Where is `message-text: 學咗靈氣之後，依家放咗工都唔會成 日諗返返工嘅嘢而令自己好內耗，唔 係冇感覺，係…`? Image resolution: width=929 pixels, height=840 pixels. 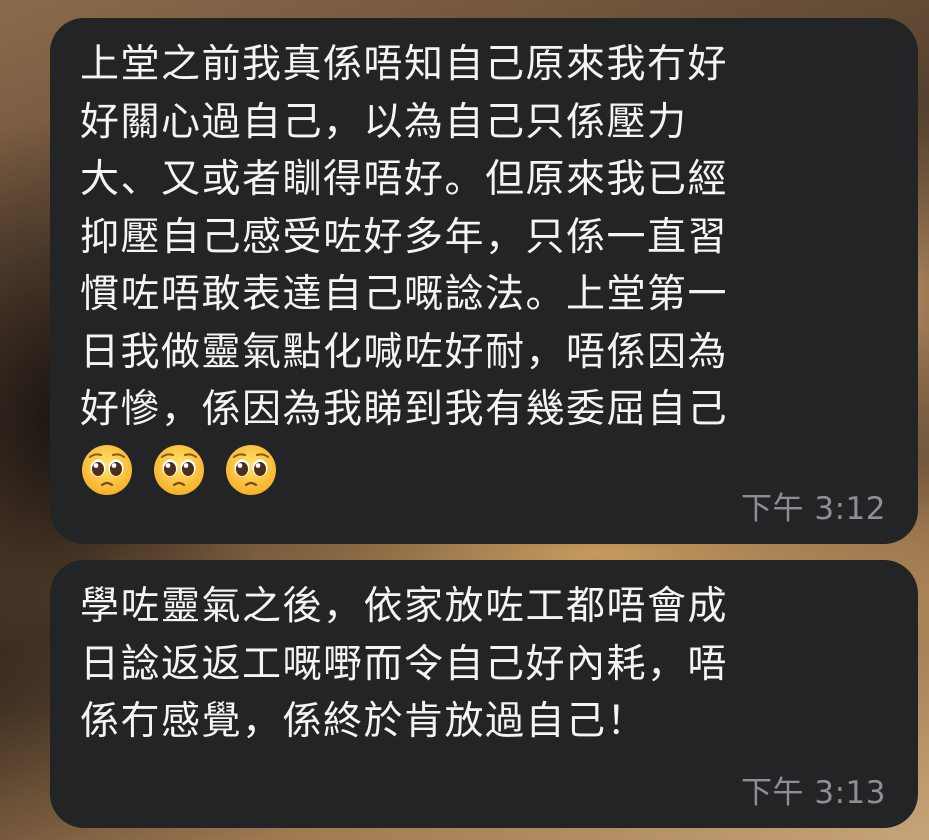 message-text: 學咗靈氣之後，依家放咗工都唔會成 日諗返返工嘅嘢而令自己好內耗，唔 係冇感覺，係… is located at coordinates (404, 664).